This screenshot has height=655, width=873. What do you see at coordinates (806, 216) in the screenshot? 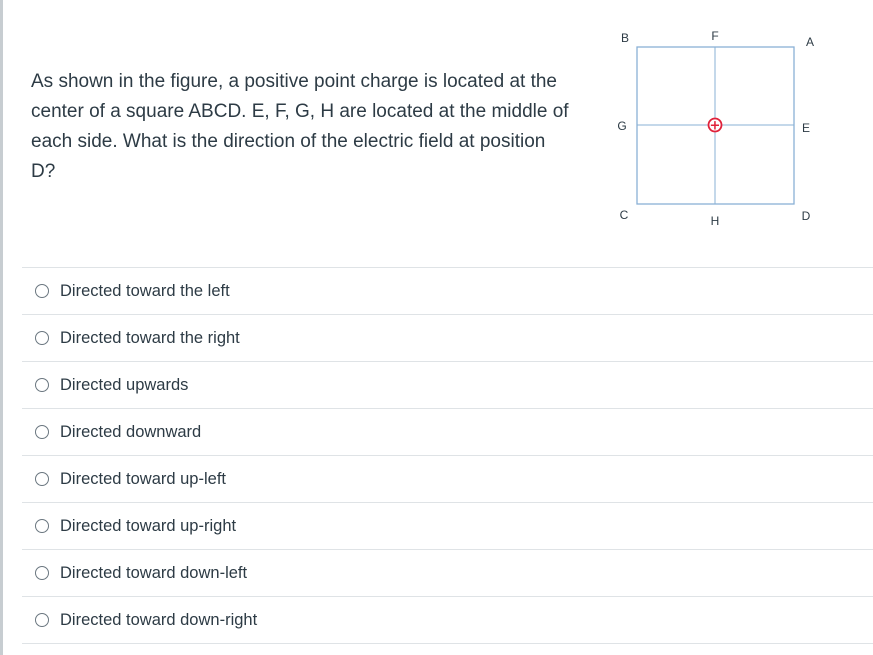
I see `label-d: D` at bounding box center [806, 216].